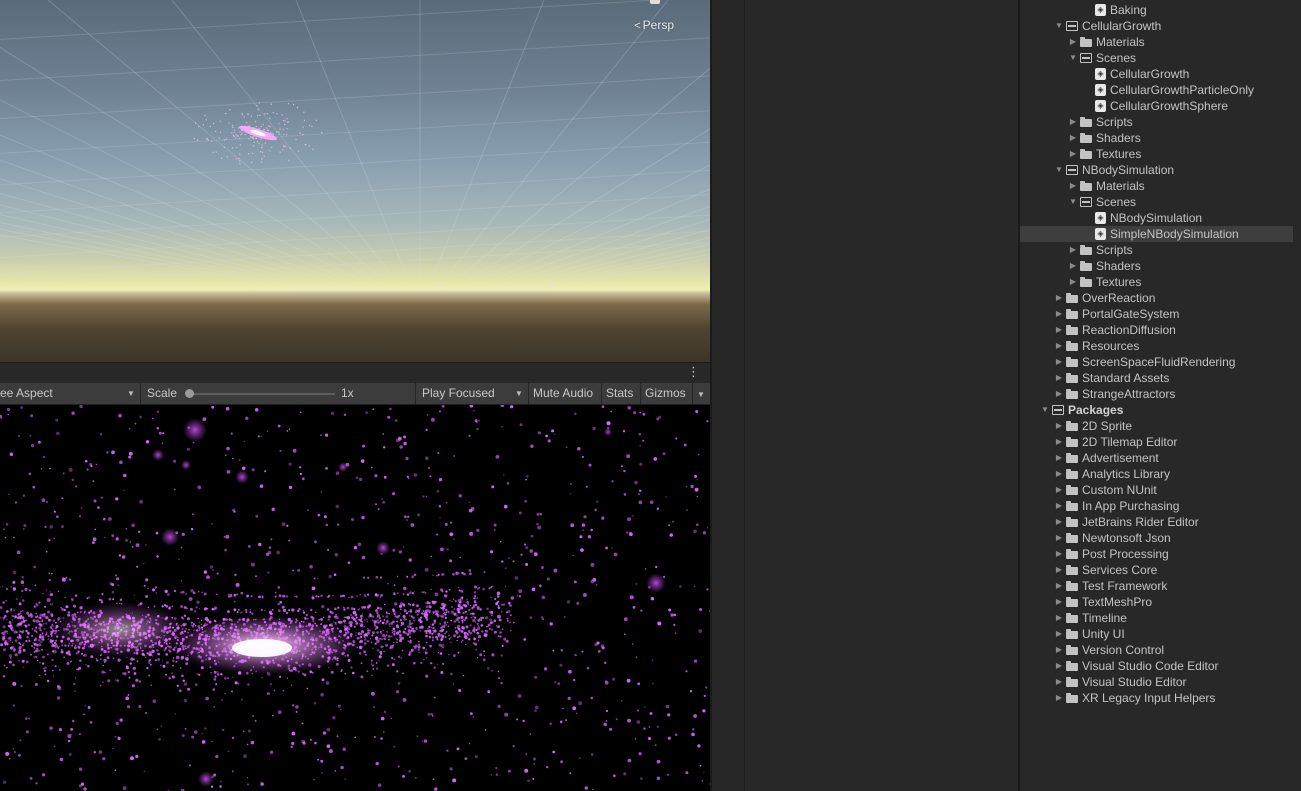 The height and width of the screenshot is (791, 1301). I want to click on scene-asset-item: ◈ SimpleNBodySimulation, so click(1156, 234).